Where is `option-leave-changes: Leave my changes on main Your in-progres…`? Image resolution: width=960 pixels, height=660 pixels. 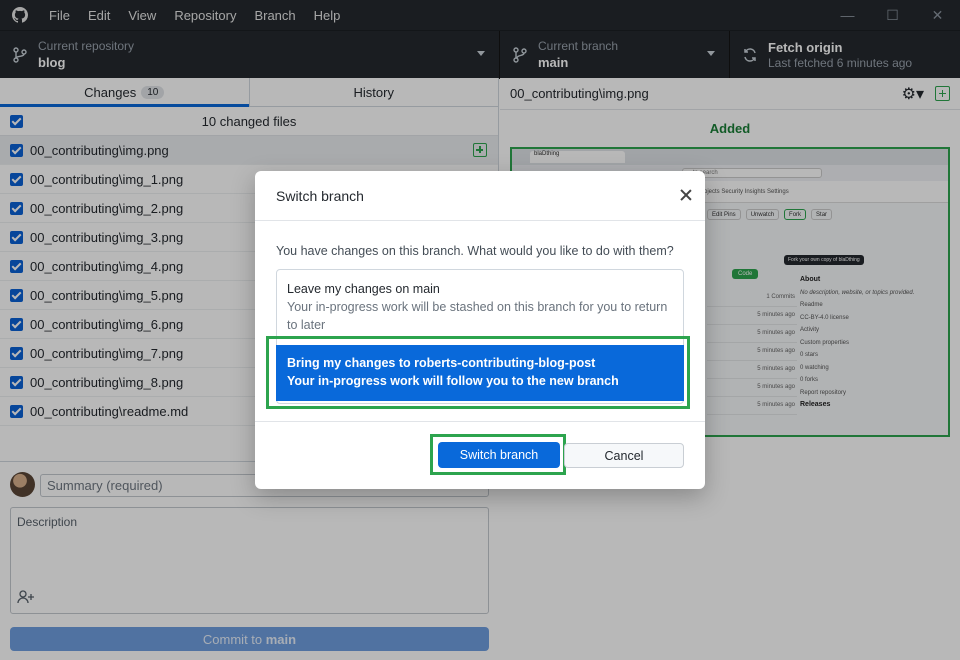
option-leave-changes: Leave my changes on main Your in-progres… is located at coordinates (482, 307).